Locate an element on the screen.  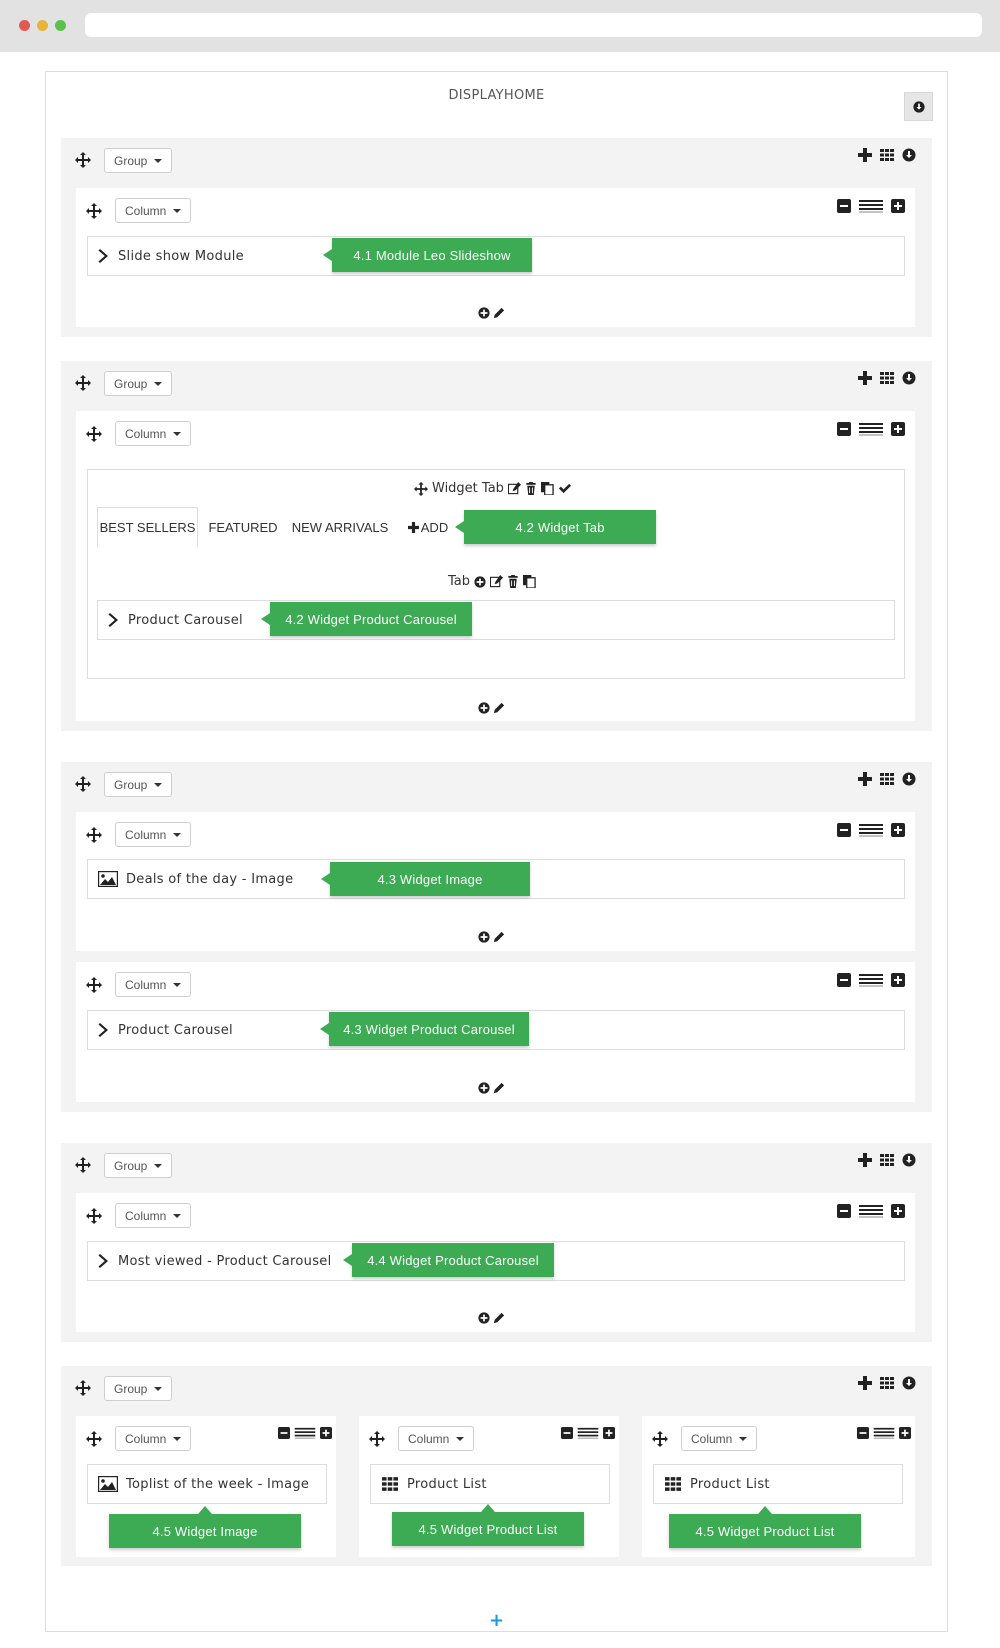
hook-toggle-button is located at coordinates (918, 106).